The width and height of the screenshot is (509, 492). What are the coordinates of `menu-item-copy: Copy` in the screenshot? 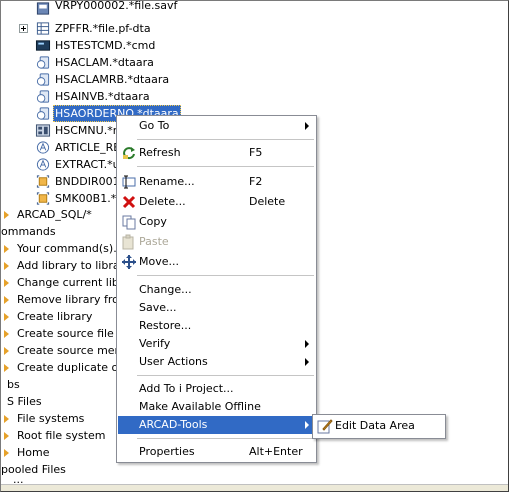 It's located at (216, 222).